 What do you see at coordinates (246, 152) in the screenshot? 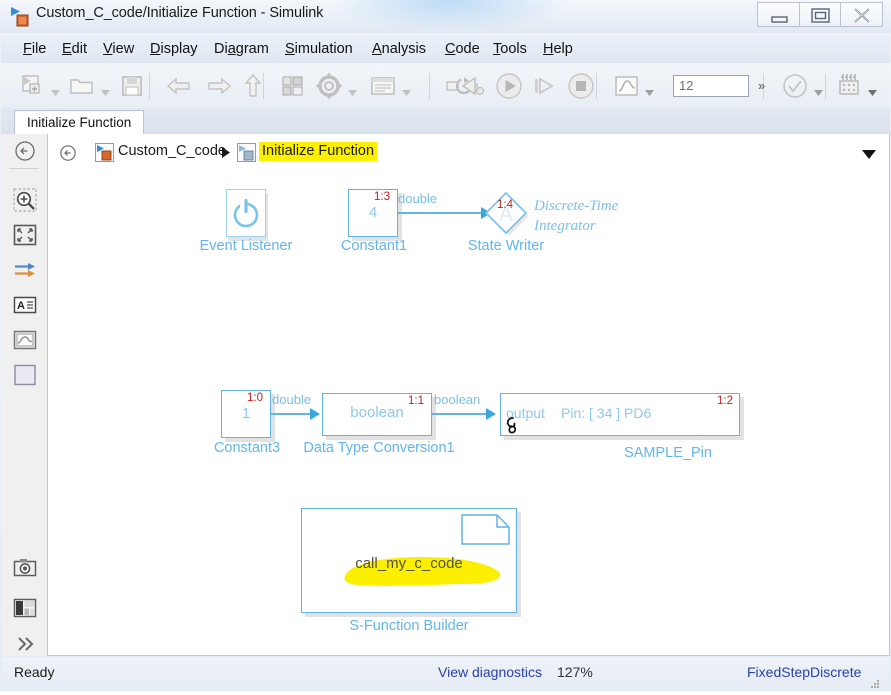
I see `initialize-function-icon` at bounding box center [246, 152].